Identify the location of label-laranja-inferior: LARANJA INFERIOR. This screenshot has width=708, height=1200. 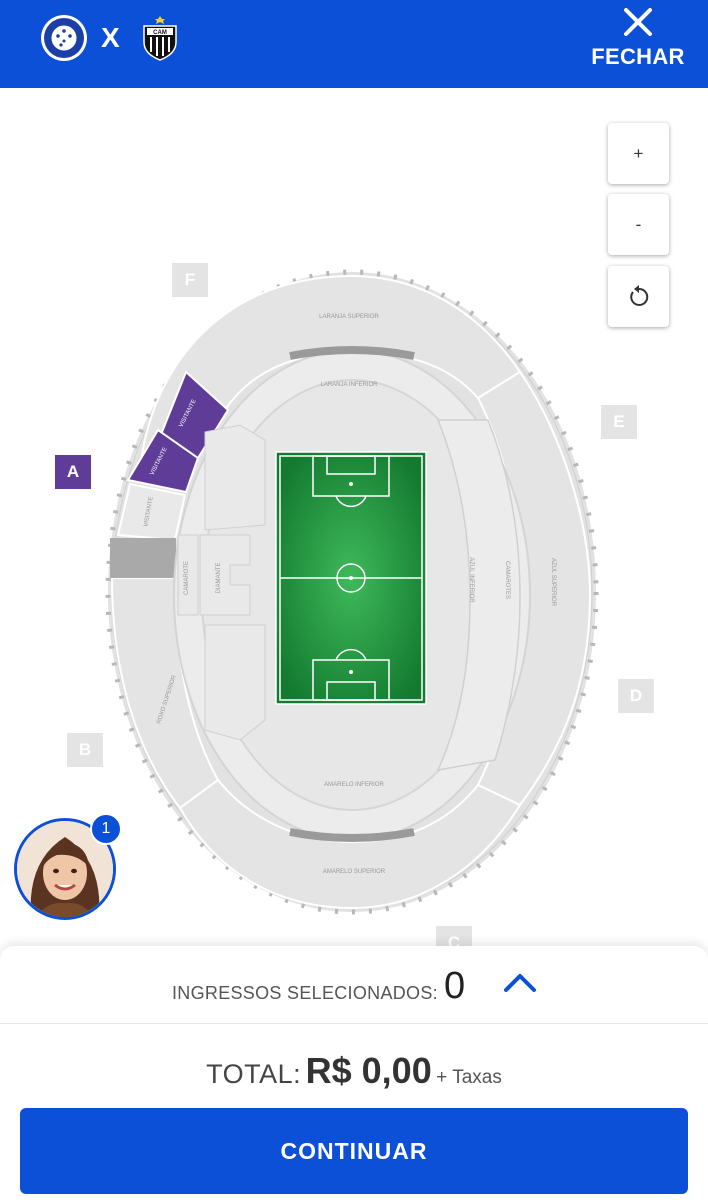
(349, 385).